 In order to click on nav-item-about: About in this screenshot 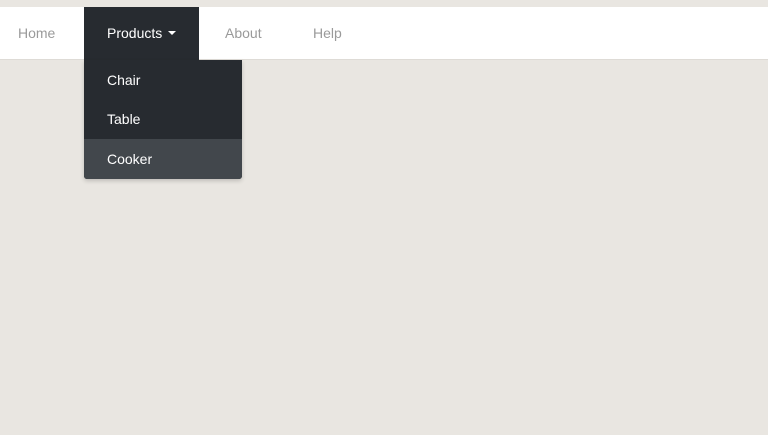, I will do `click(243, 33)`.